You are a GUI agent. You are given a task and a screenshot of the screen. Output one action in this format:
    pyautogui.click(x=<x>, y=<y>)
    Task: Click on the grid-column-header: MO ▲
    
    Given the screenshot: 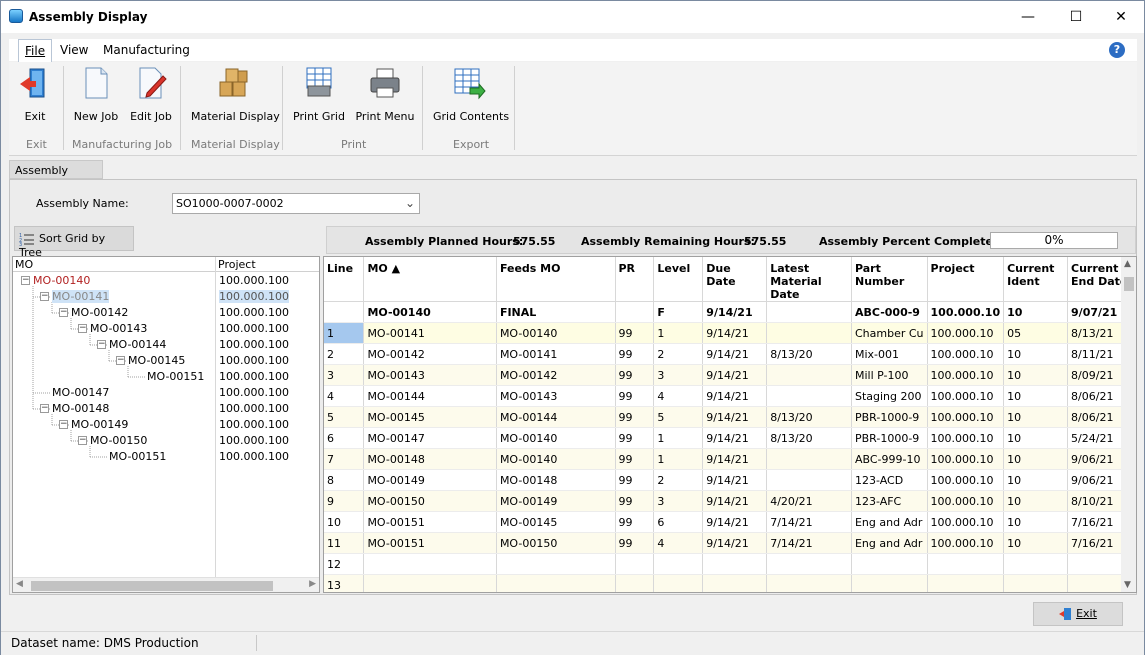 What is the action you would take?
    pyautogui.click(x=430, y=279)
    